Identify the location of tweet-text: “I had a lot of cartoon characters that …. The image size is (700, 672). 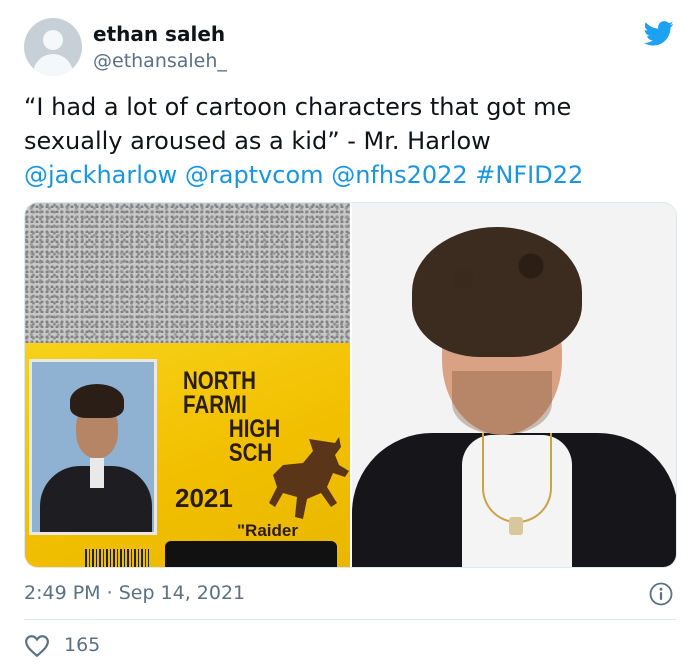
(349, 141).